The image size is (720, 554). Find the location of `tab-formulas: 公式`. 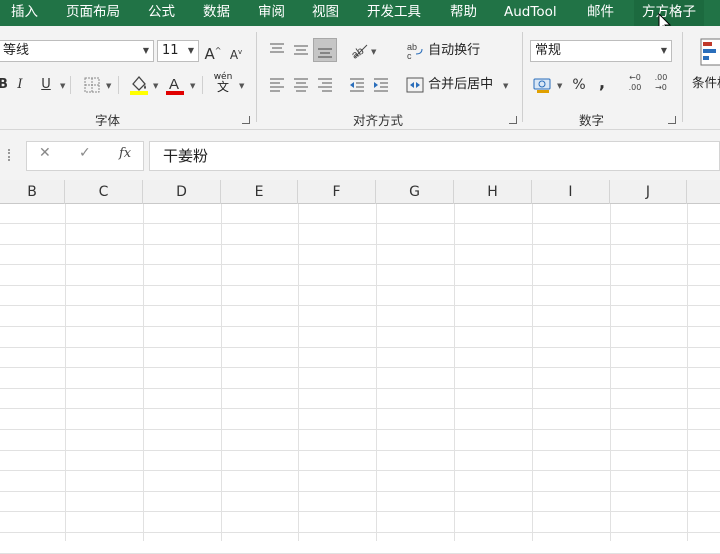

tab-formulas: 公式 is located at coordinates (161, 13).